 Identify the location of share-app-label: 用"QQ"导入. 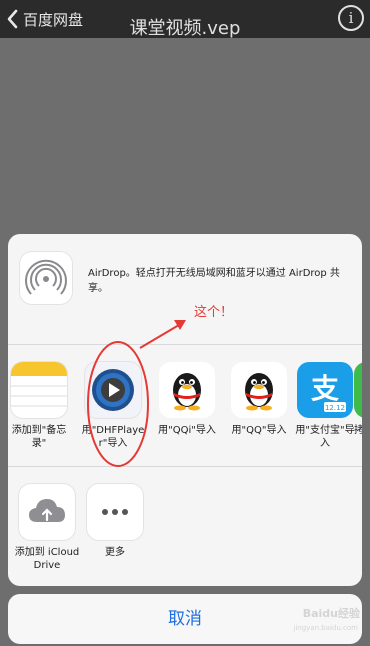
(259, 430).